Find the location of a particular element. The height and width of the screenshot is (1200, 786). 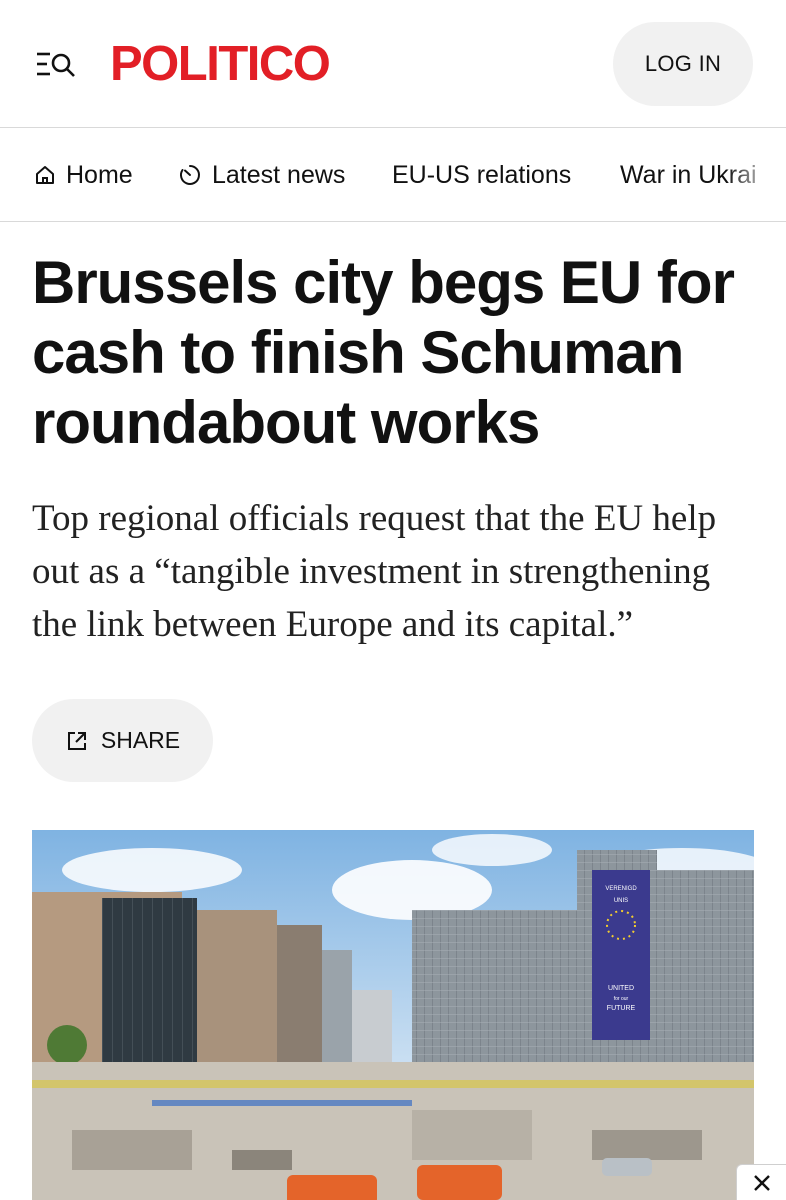

banner-text: UNIS is located at coordinates (621, 901).